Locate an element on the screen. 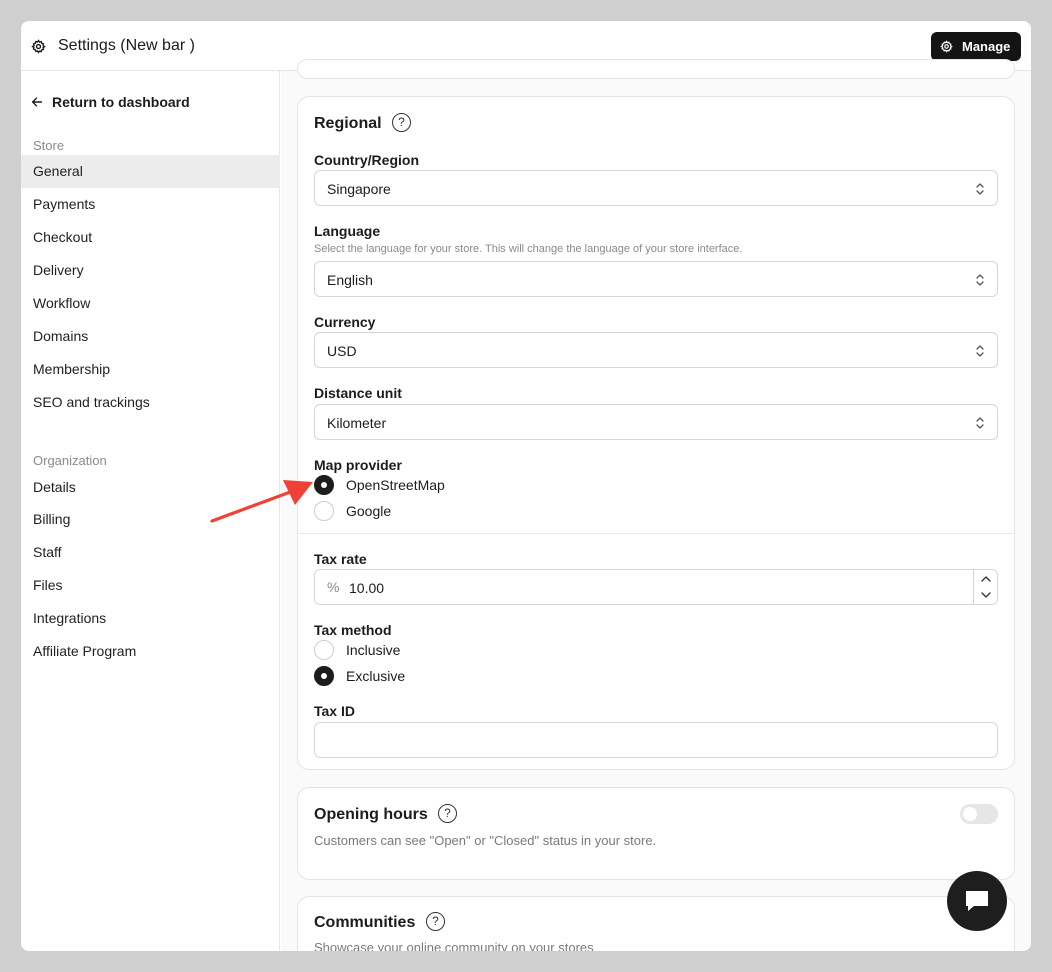 Image resolution: width=1052 pixels, height=972 pixels. currency-select: USD is located at coordinates (656, 350).